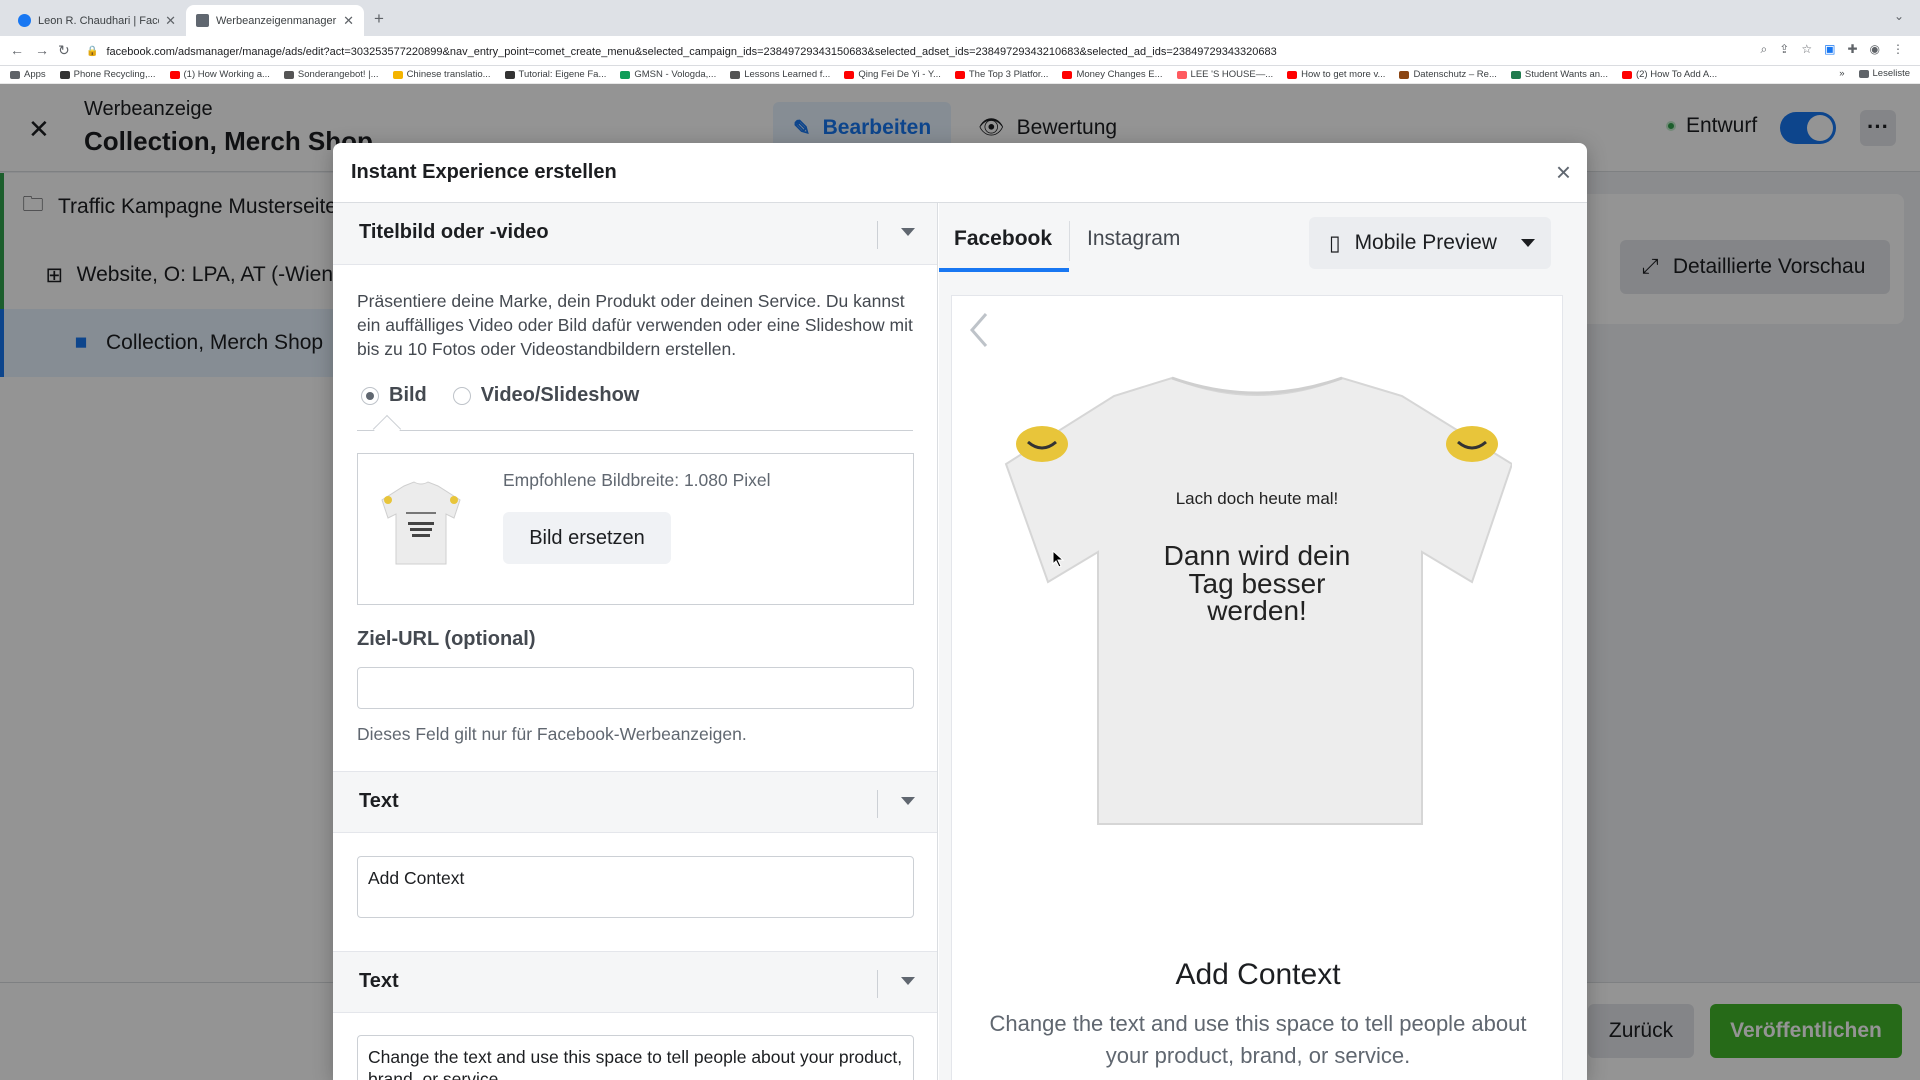  I want to click on radio-selected-icon, so click(370, 395).